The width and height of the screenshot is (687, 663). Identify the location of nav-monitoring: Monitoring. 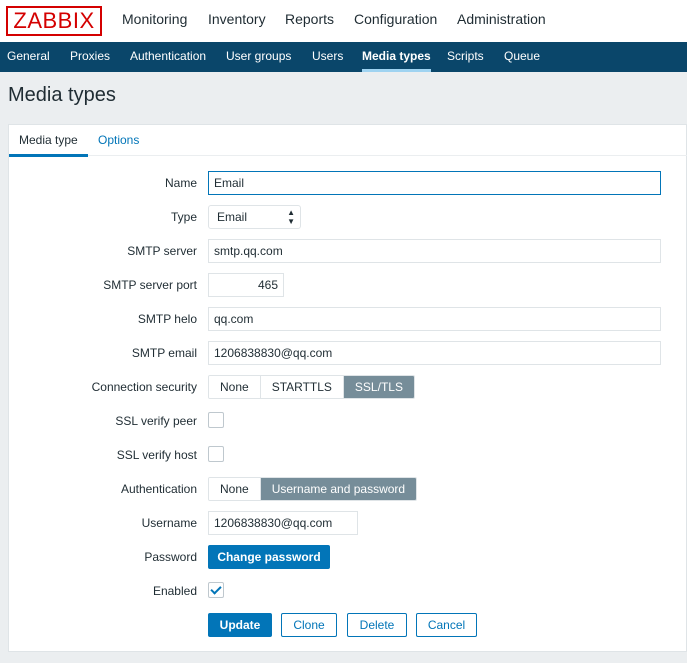
(154, 21).